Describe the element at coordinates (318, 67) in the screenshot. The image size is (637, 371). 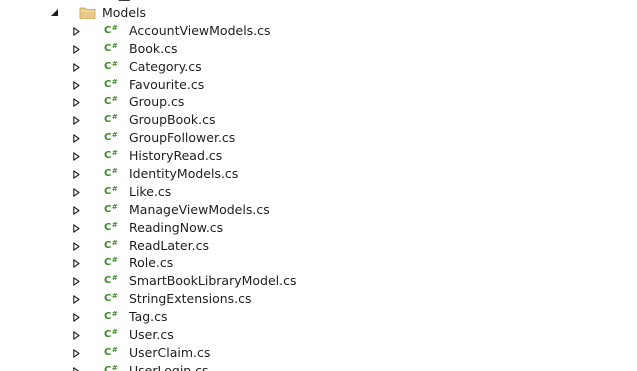
I see `tree-node-file-category-cs: C# Category.cs` at that location.